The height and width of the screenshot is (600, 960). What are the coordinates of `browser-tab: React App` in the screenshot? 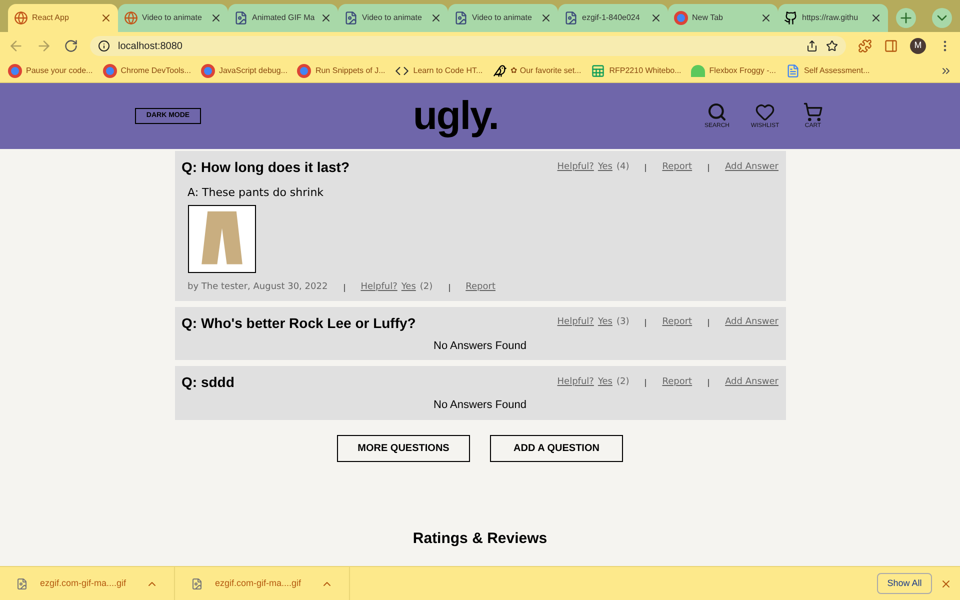 It's located at (63, 18).